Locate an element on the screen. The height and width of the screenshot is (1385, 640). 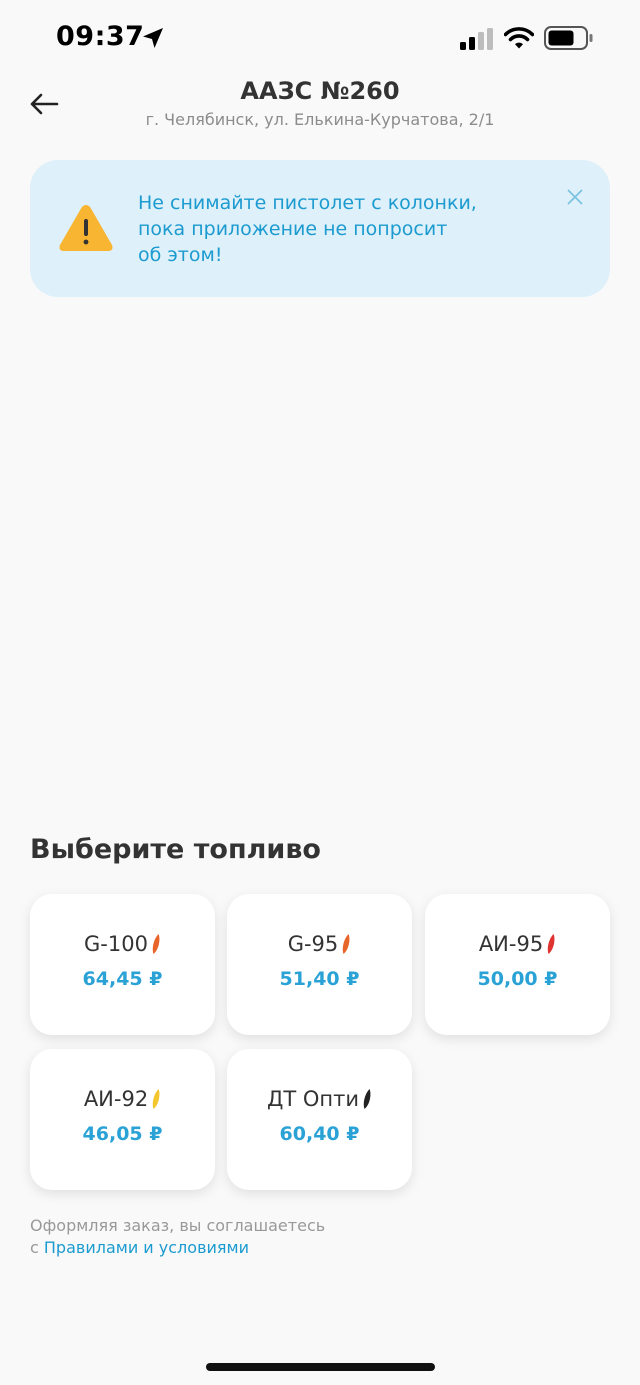
location-arrow-icon is located at coordinates (153, 38).